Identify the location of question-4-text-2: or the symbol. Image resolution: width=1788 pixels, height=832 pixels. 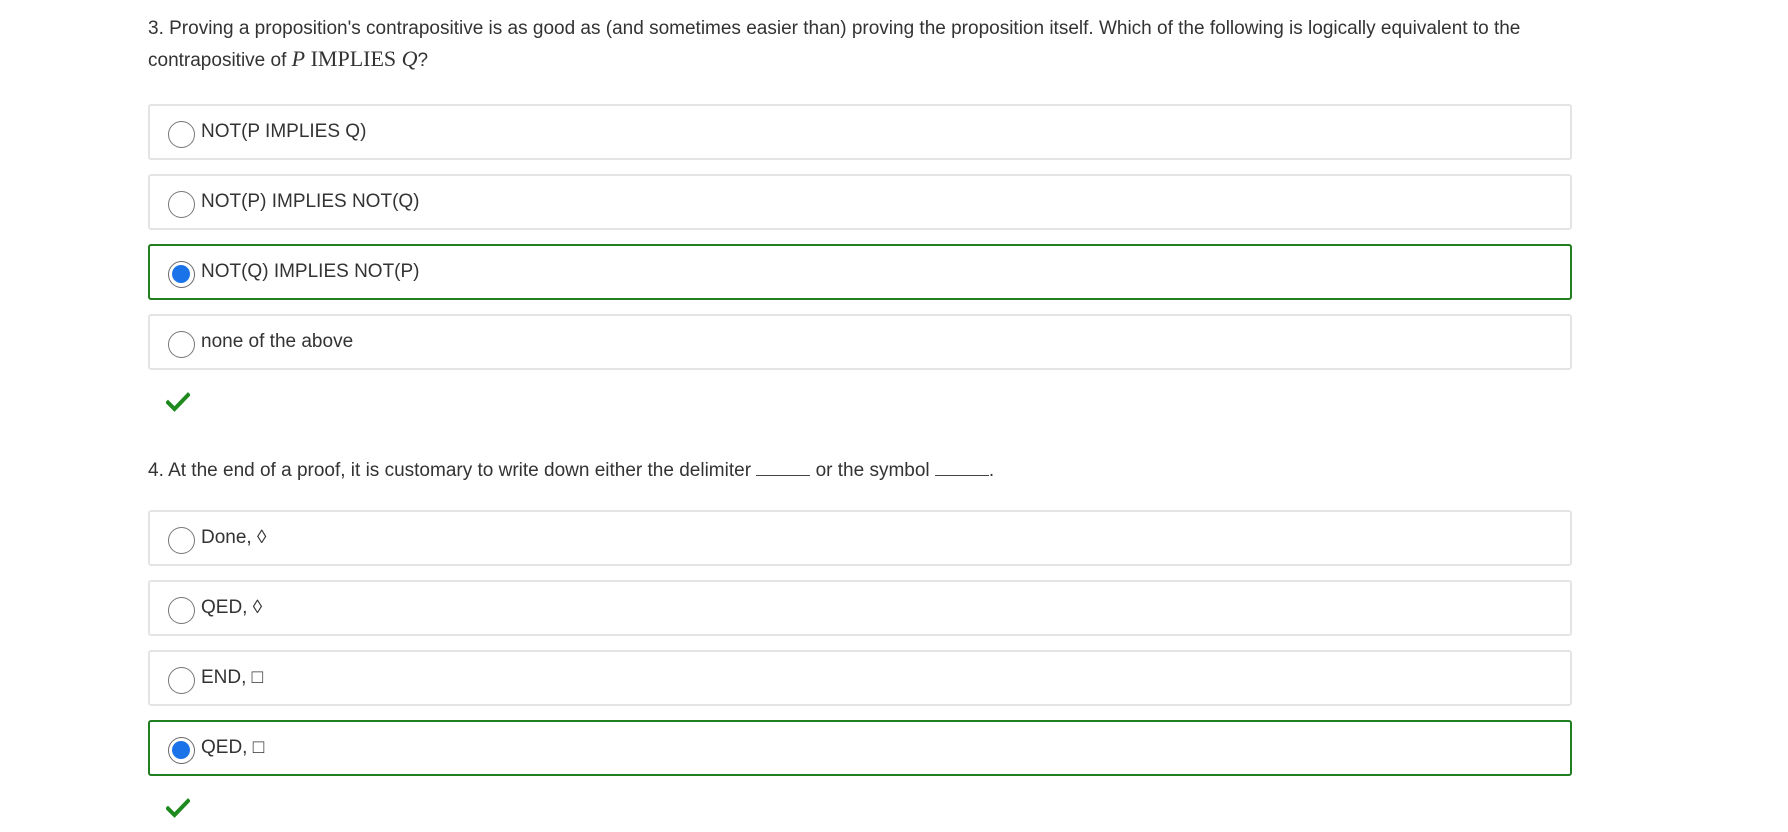
(872, 470).